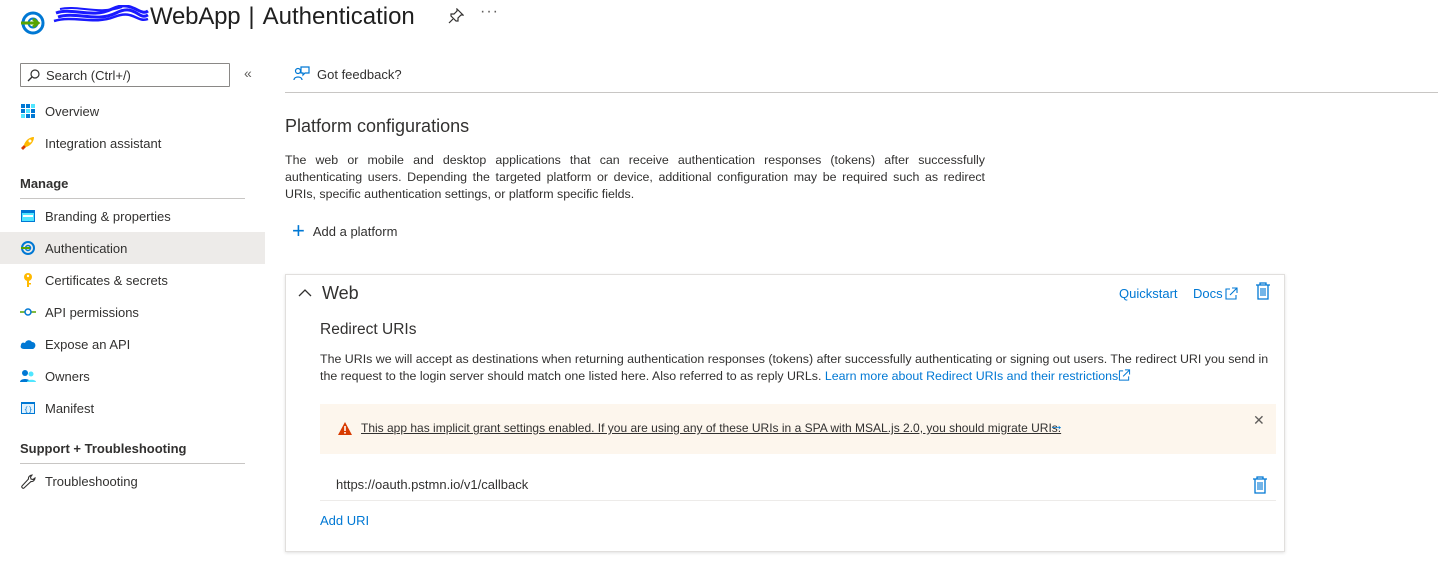 The image size is (1438, 567). I want to click on overview-icon, so click(28, 111).